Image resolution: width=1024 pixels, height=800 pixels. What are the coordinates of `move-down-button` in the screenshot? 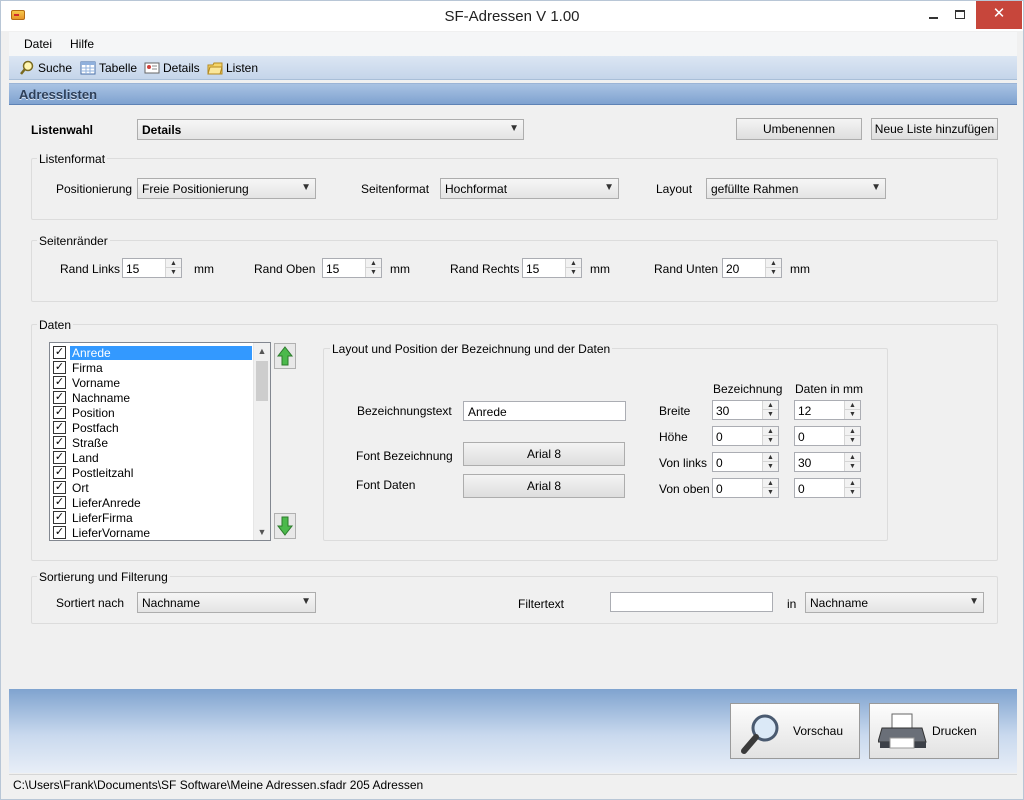 It's located at (285, 526).